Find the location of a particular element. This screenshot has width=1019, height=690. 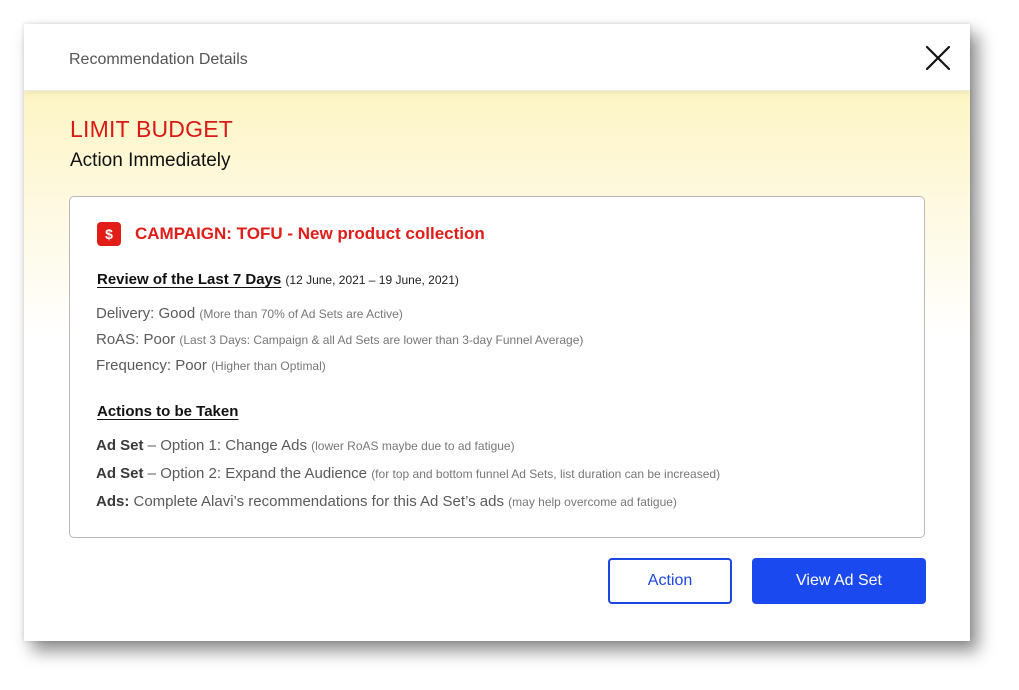

close-icon is located at coordinates (938, 58).